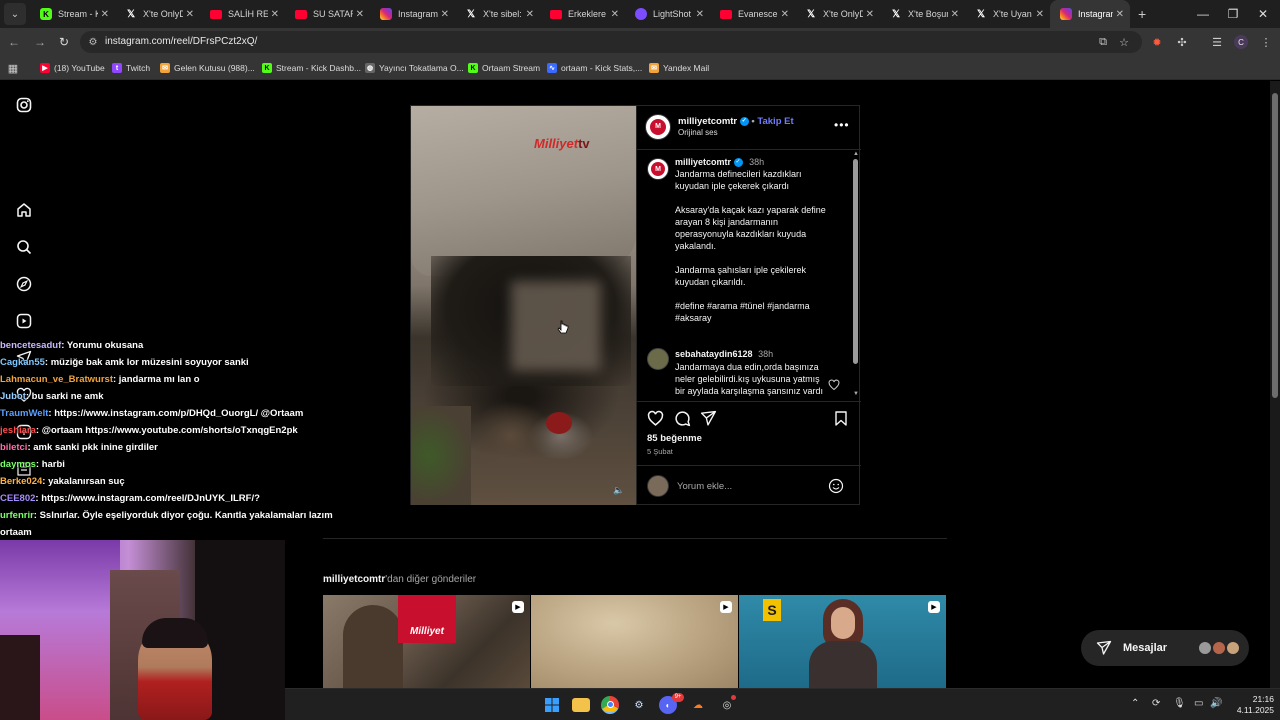 Image resolution: width=1280 pixels, height=720 pixels. What do you see at coordinates (698, 132) in the screenshot?
I see `audio-label: Orijinal ses` at bounding box center [698, 132].